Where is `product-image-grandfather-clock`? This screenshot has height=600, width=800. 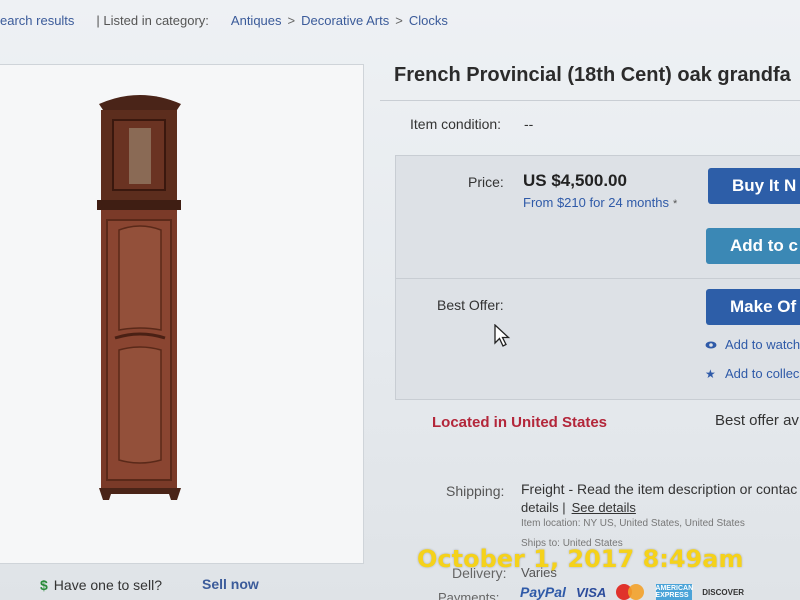 product-image-grandfather-clock is located at coordinates (140, 300).